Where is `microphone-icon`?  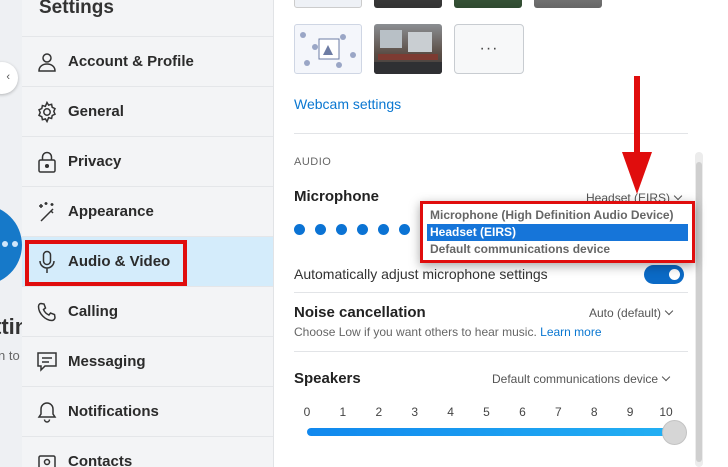 microphone-icon is located at coordinates (47, 261).